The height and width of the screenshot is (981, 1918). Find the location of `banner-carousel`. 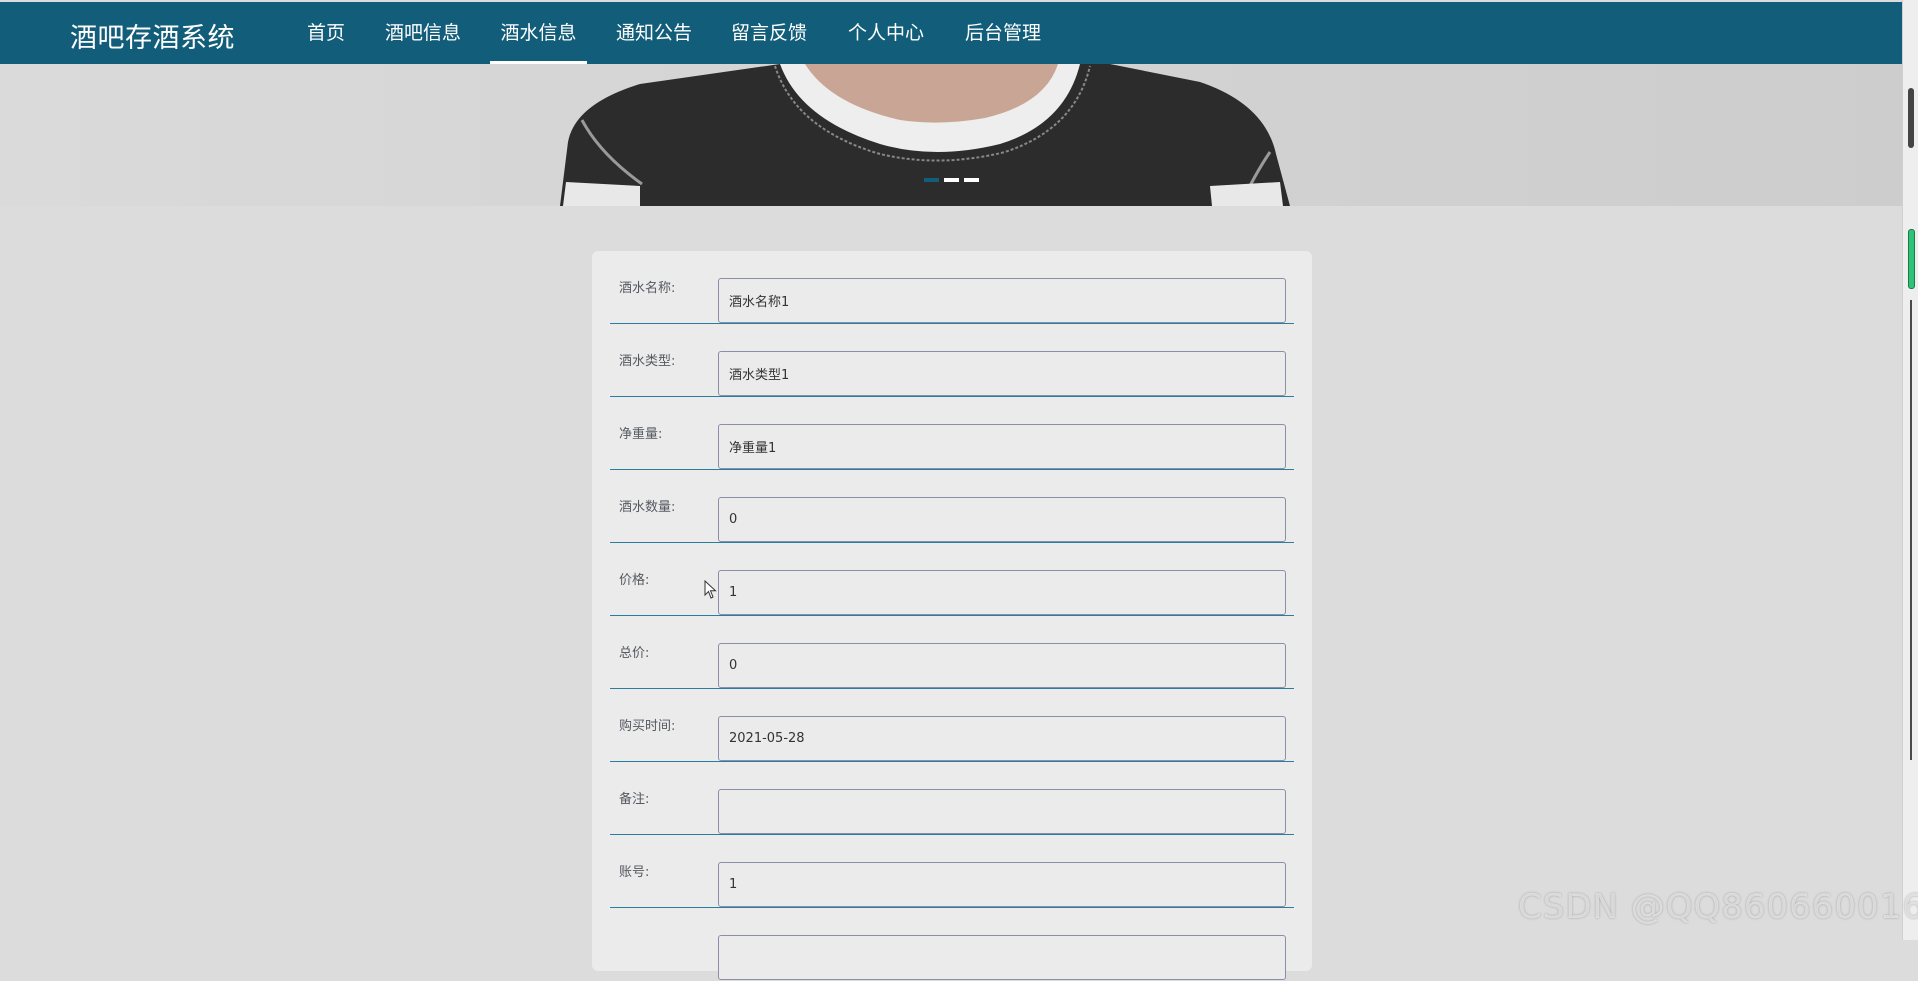

banner-carousel is located at coordinates (951, 135).